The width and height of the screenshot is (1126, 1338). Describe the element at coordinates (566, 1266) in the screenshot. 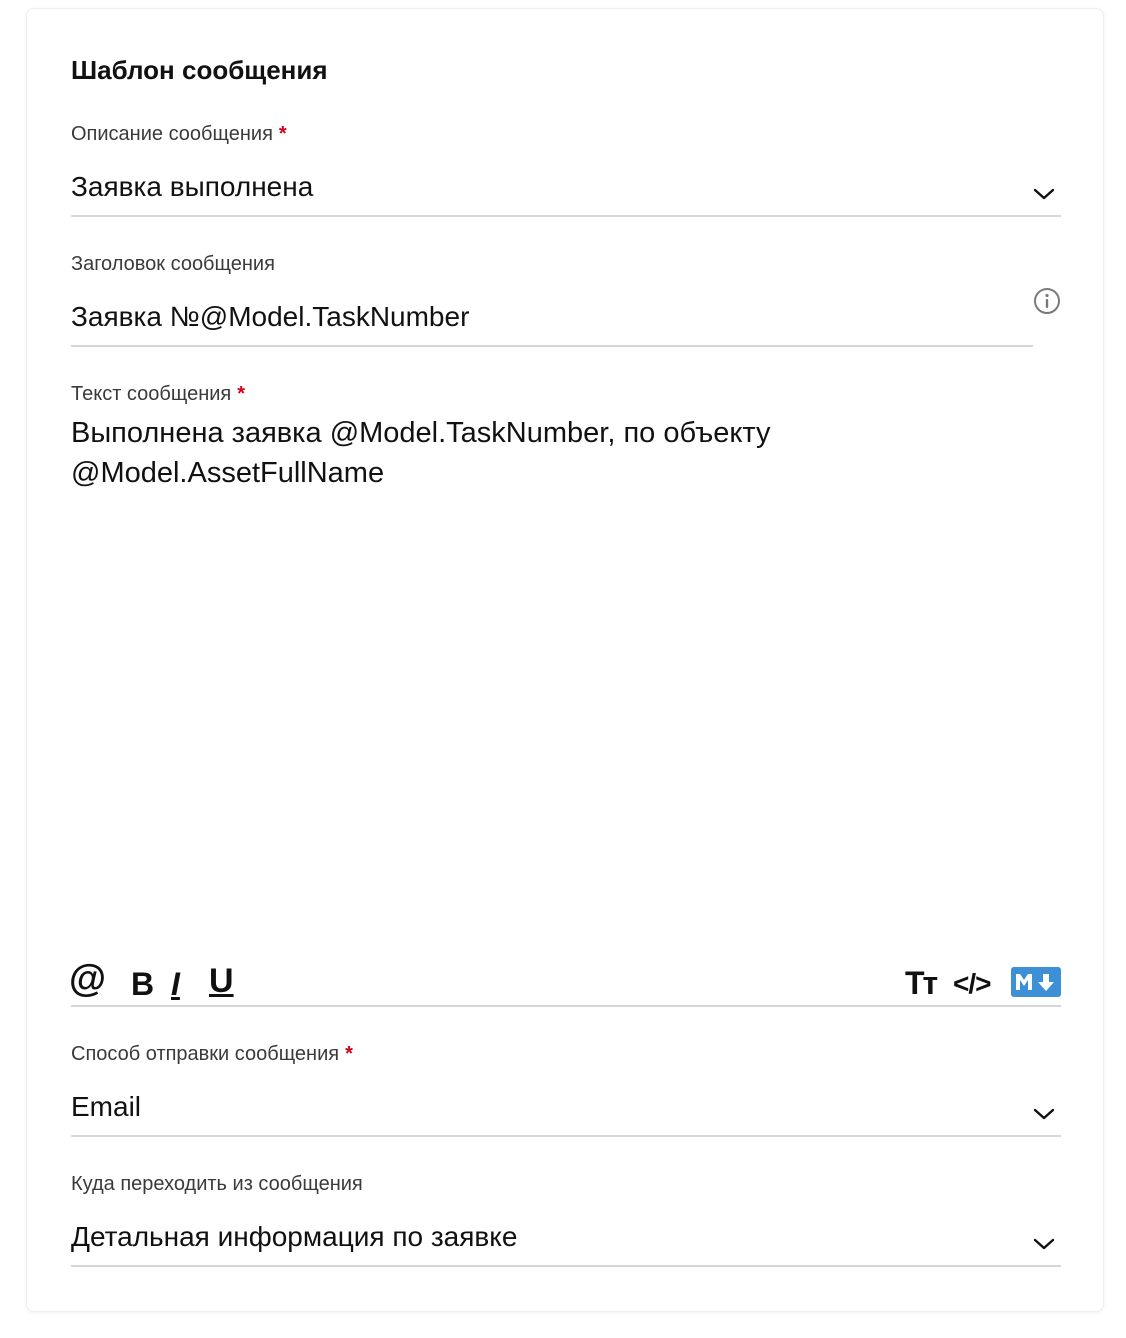

I see `navigate-to-underline` at that location.